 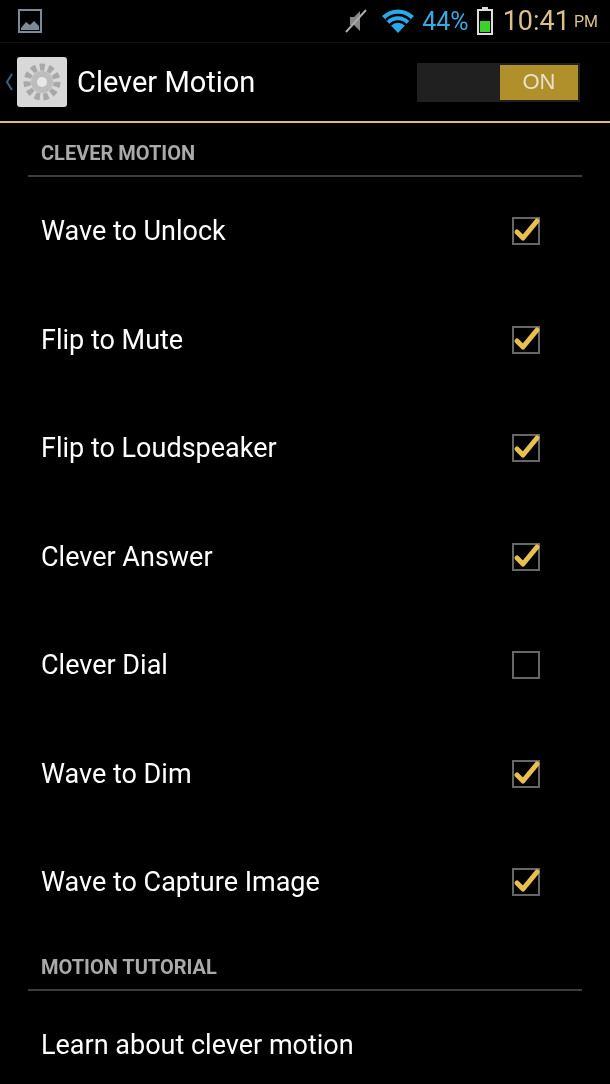 I want to click on back-caret-icon, so click(x=9, y=82).